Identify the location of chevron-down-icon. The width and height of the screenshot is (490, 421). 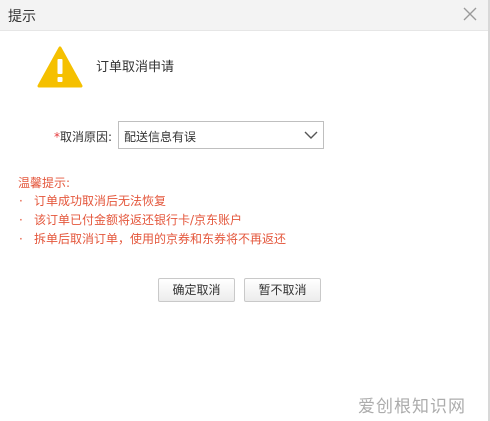
(311, 135).